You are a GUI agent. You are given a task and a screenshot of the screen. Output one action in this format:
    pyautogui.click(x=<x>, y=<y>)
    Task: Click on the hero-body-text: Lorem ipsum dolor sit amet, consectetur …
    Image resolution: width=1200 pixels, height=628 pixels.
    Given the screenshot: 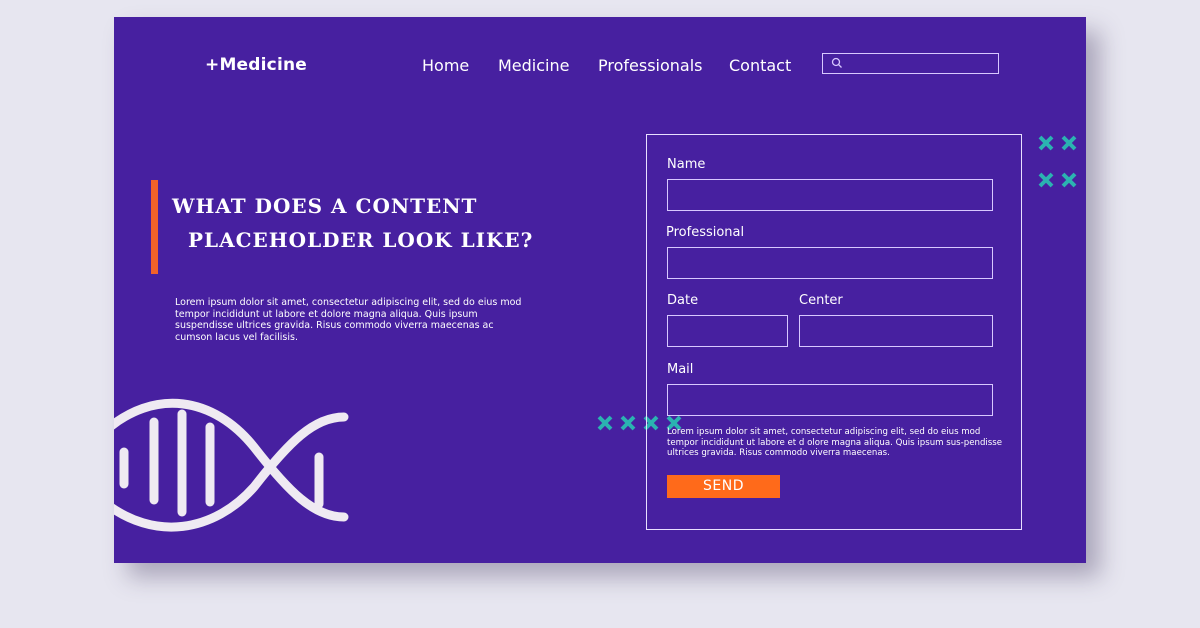 What is the action you would take?
    pyautogui.click(x=348, y=320)
    